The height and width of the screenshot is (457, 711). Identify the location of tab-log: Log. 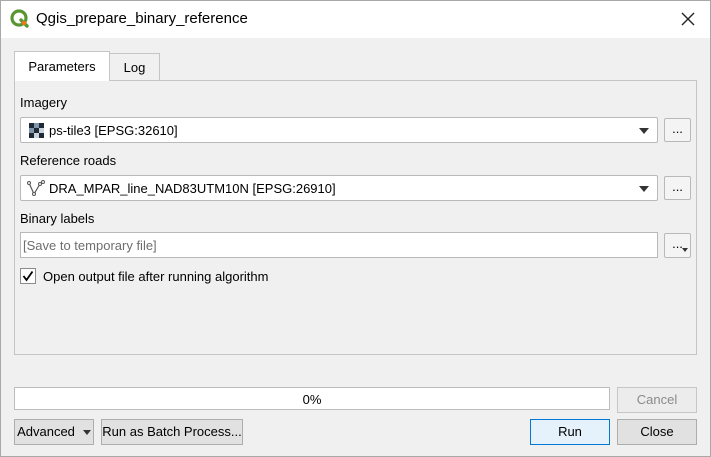
(134, 67).